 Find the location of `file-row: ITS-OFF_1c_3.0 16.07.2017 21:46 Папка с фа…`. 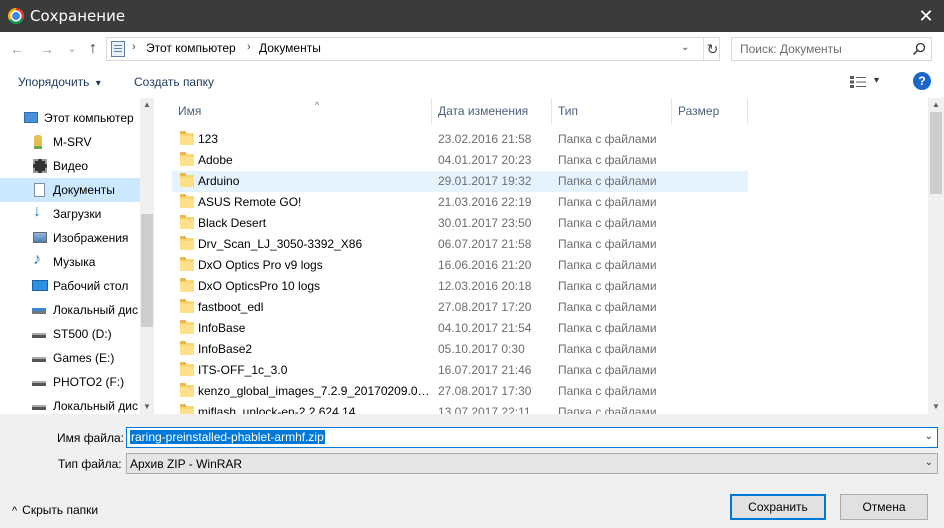

file-row: ITS-OFF_1c_3.0 16.07.2017 21:46 Папка с фа… is located at coordinates (460, 370).